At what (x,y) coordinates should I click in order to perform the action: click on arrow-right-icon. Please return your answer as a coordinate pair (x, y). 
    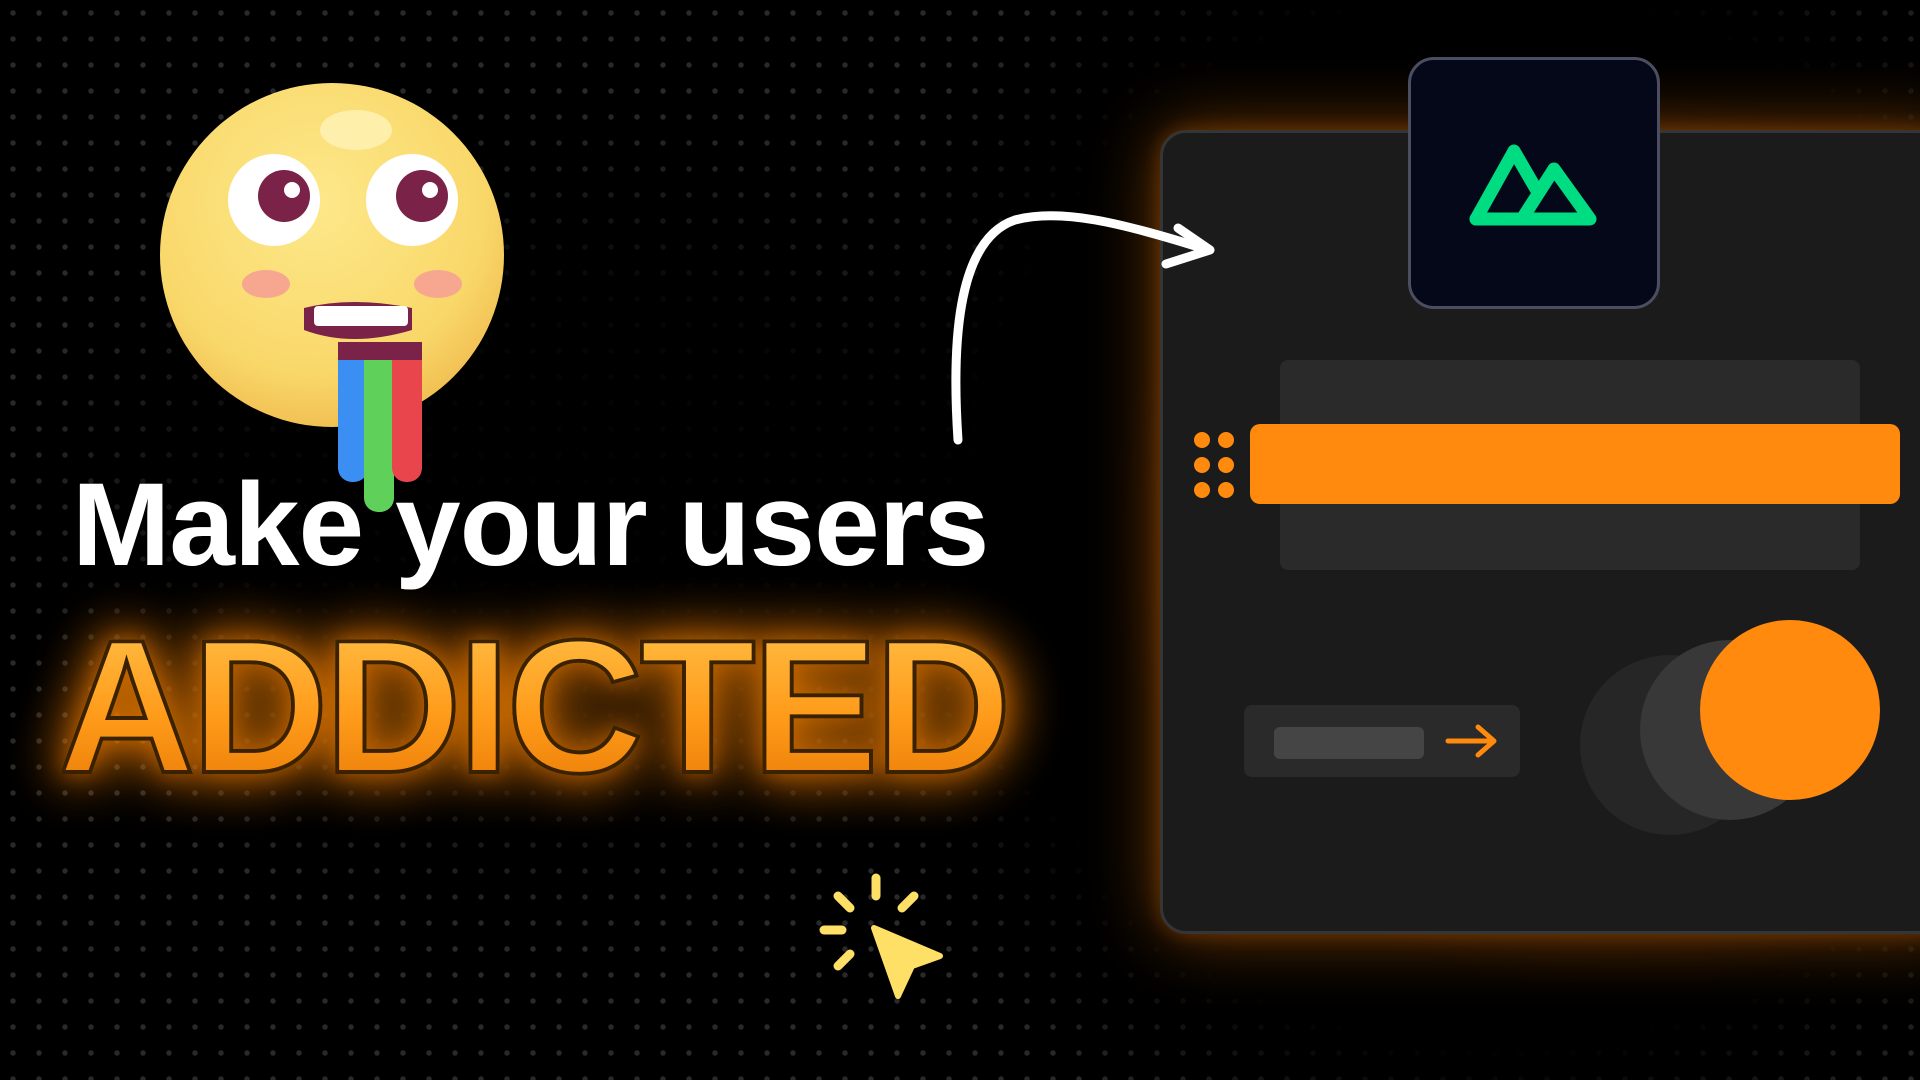
    Looking at the image, I should click on (1471, 741).